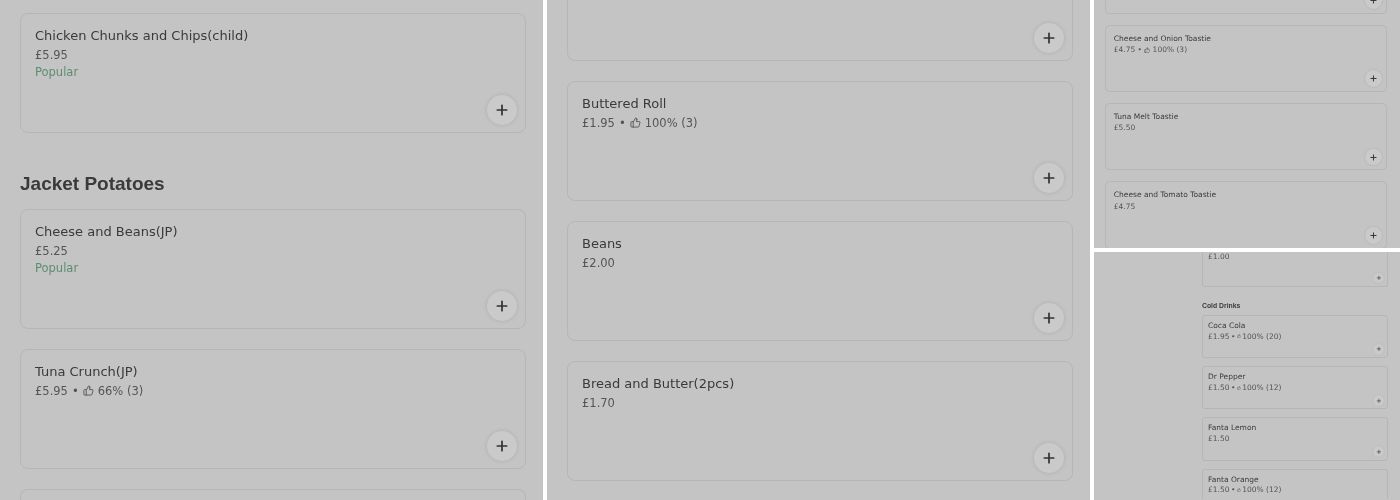 The height and width of the screenshot is (500, 1400). I want to click on item-price: £1.70, so click(598, 402).